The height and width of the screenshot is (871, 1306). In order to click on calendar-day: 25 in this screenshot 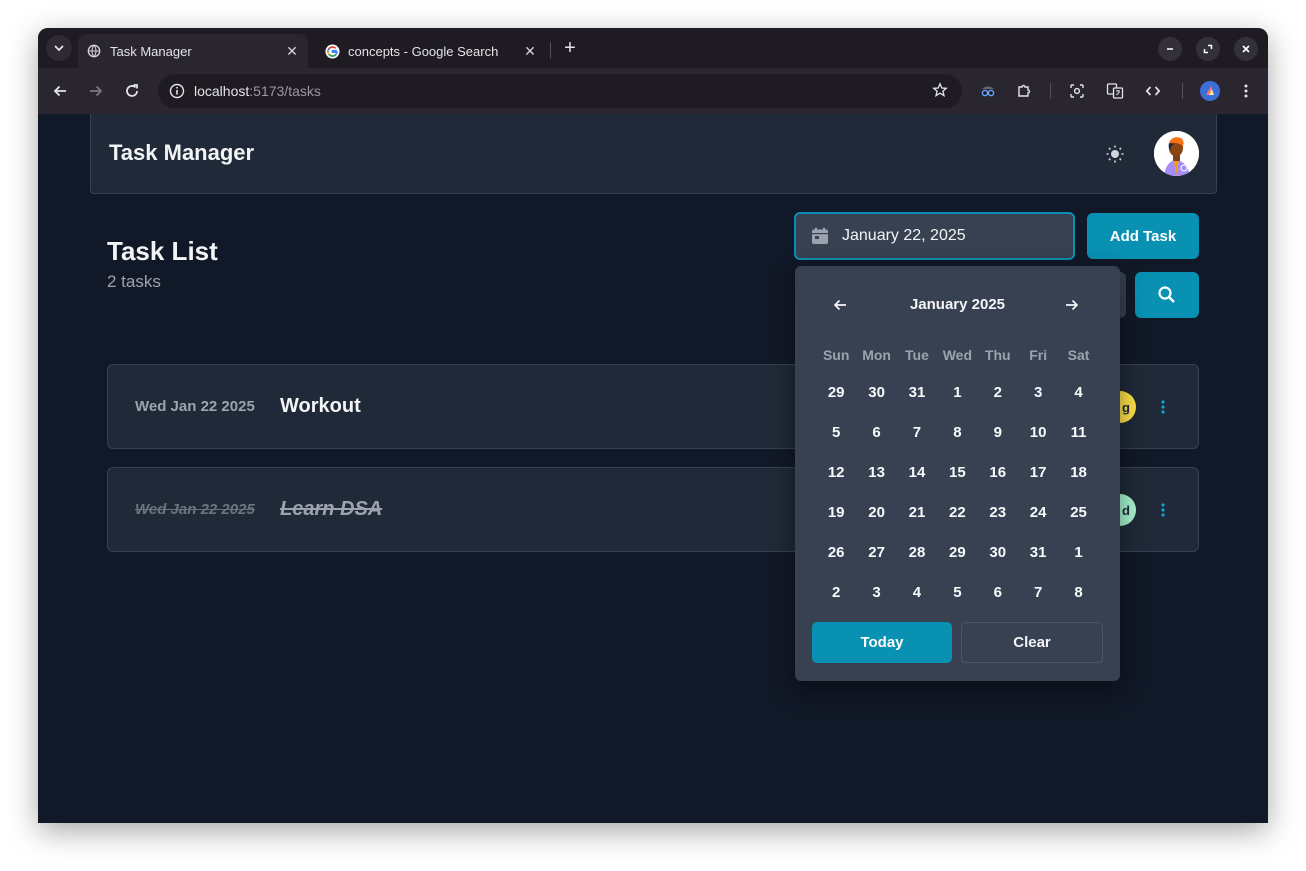, I will do `click(1078, 522)`.